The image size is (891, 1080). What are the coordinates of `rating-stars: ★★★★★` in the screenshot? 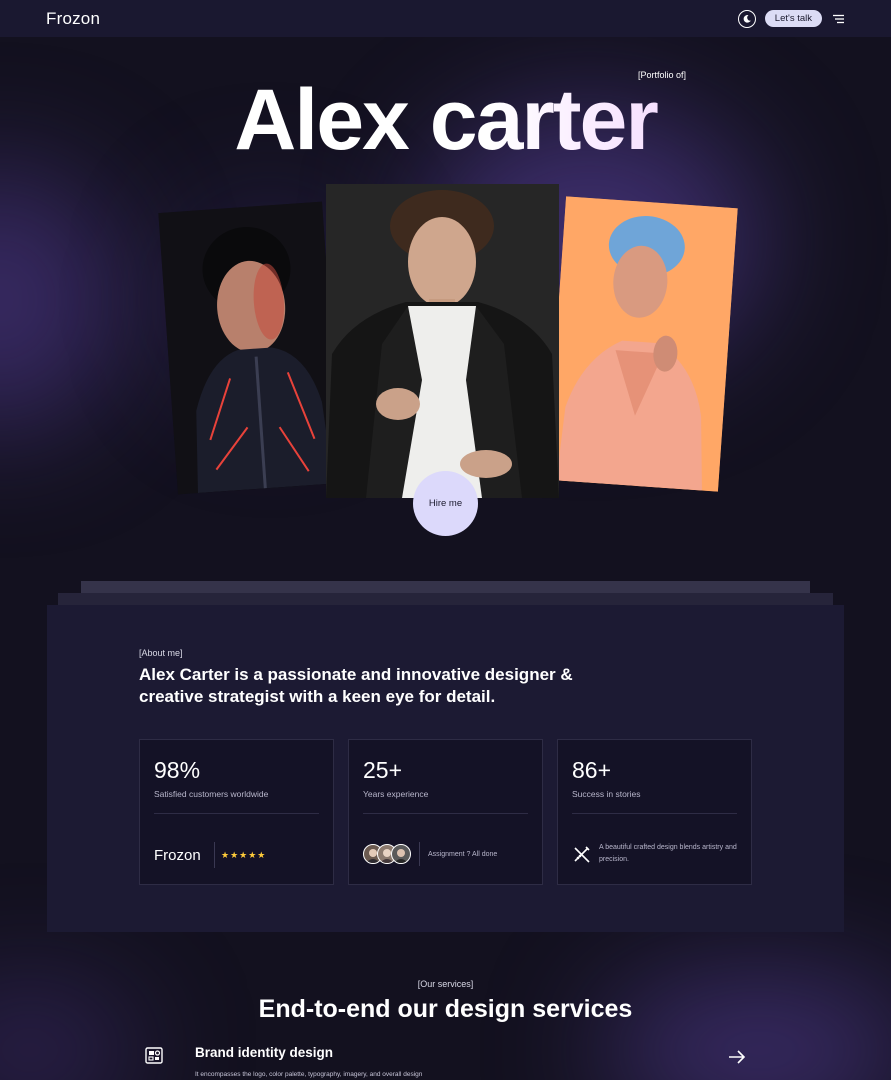 It's located at (244, 855).